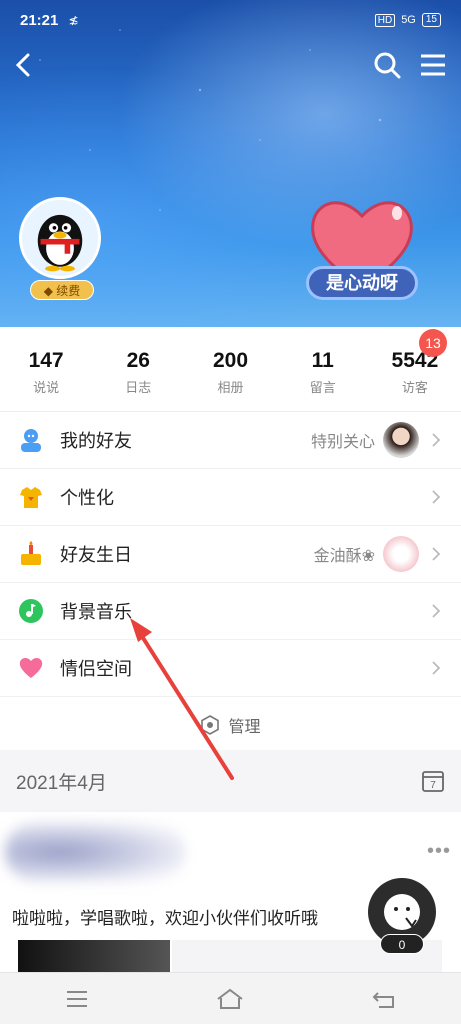  I want to click on friend-avatar, so click(401, 440).